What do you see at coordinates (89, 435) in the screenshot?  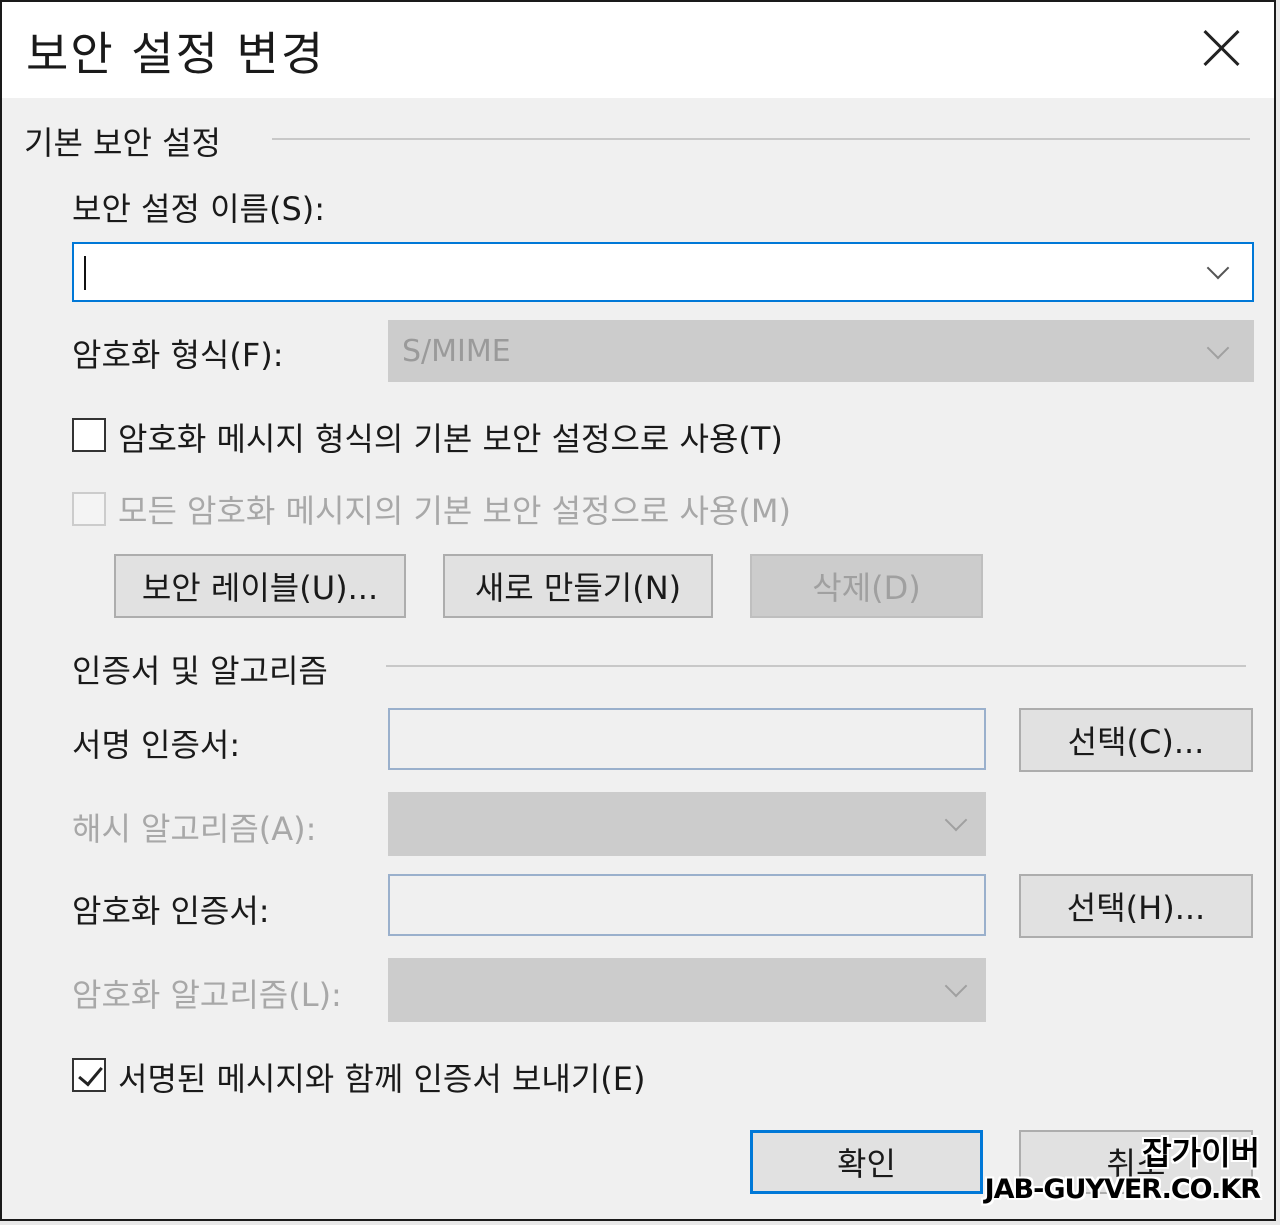 I see `default-for-format-checkbox` at bounding box center [89, 435].